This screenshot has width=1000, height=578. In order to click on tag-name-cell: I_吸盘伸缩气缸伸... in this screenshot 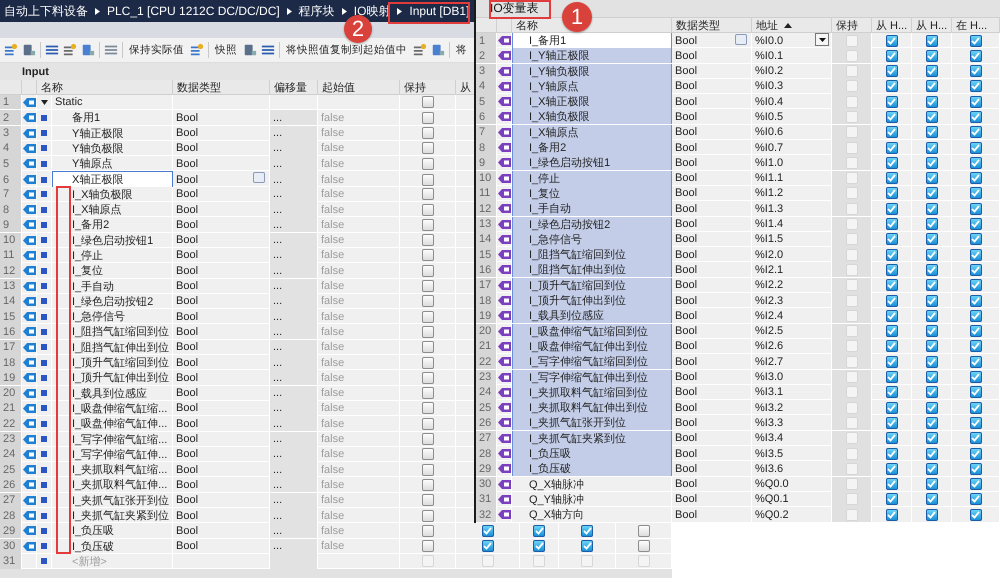, I will do `click(112, 424)`.